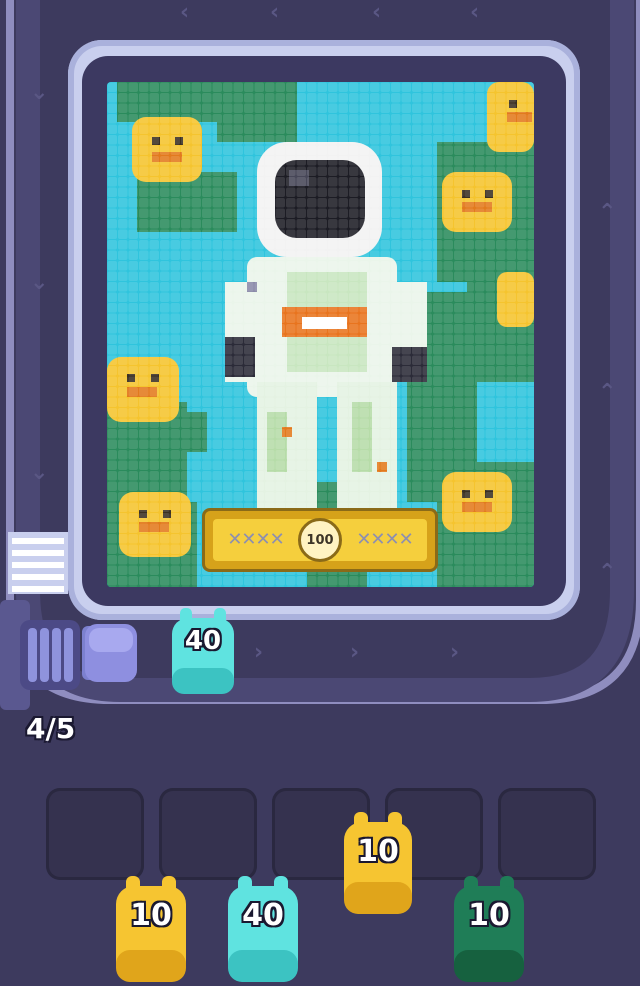  I want to click on active-piece: 40, so click(203, 653).